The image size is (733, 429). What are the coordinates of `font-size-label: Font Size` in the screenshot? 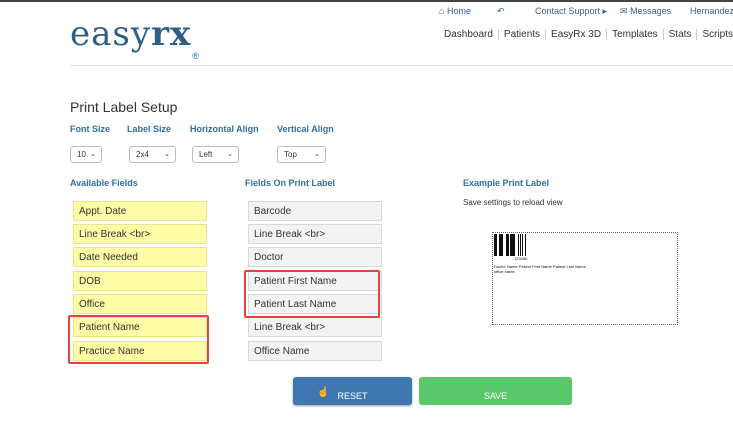 It's located at (90, 129).